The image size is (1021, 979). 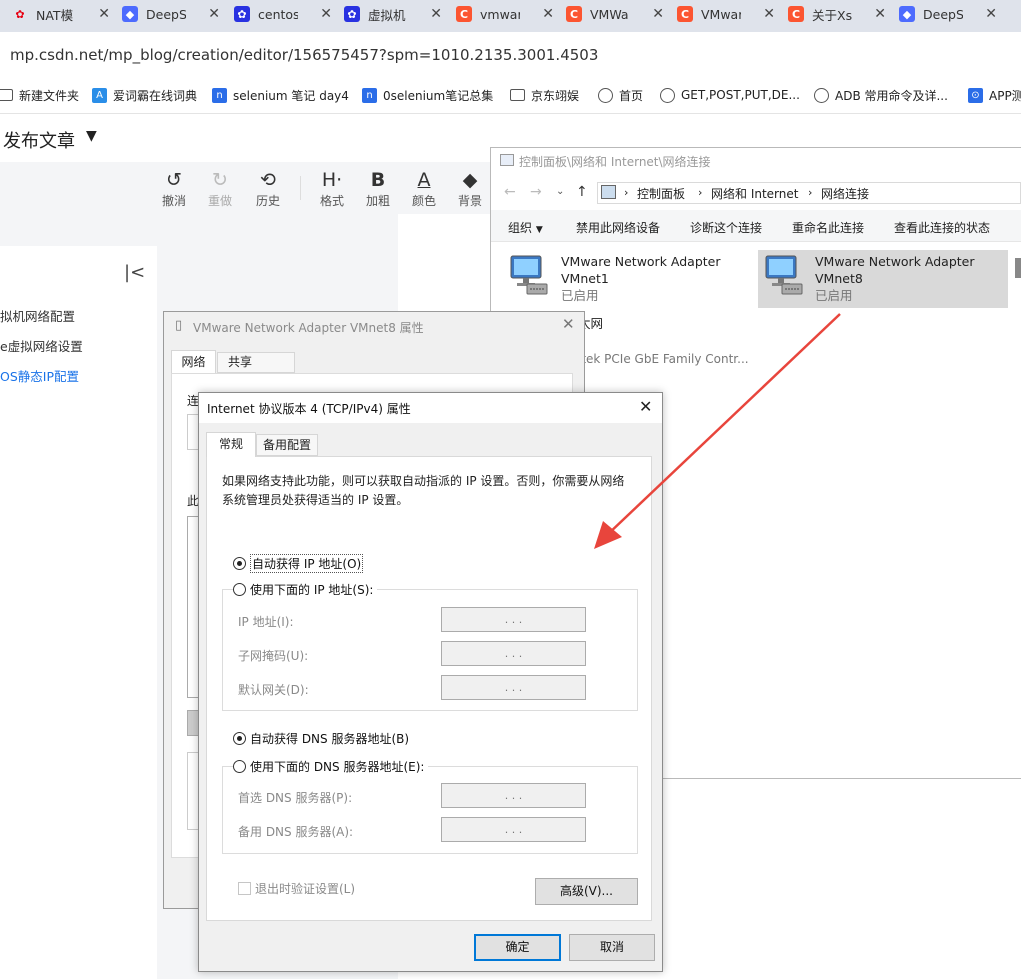 I want to click on breadcrumb-item: 网络连接, so click(x=845, y=193).